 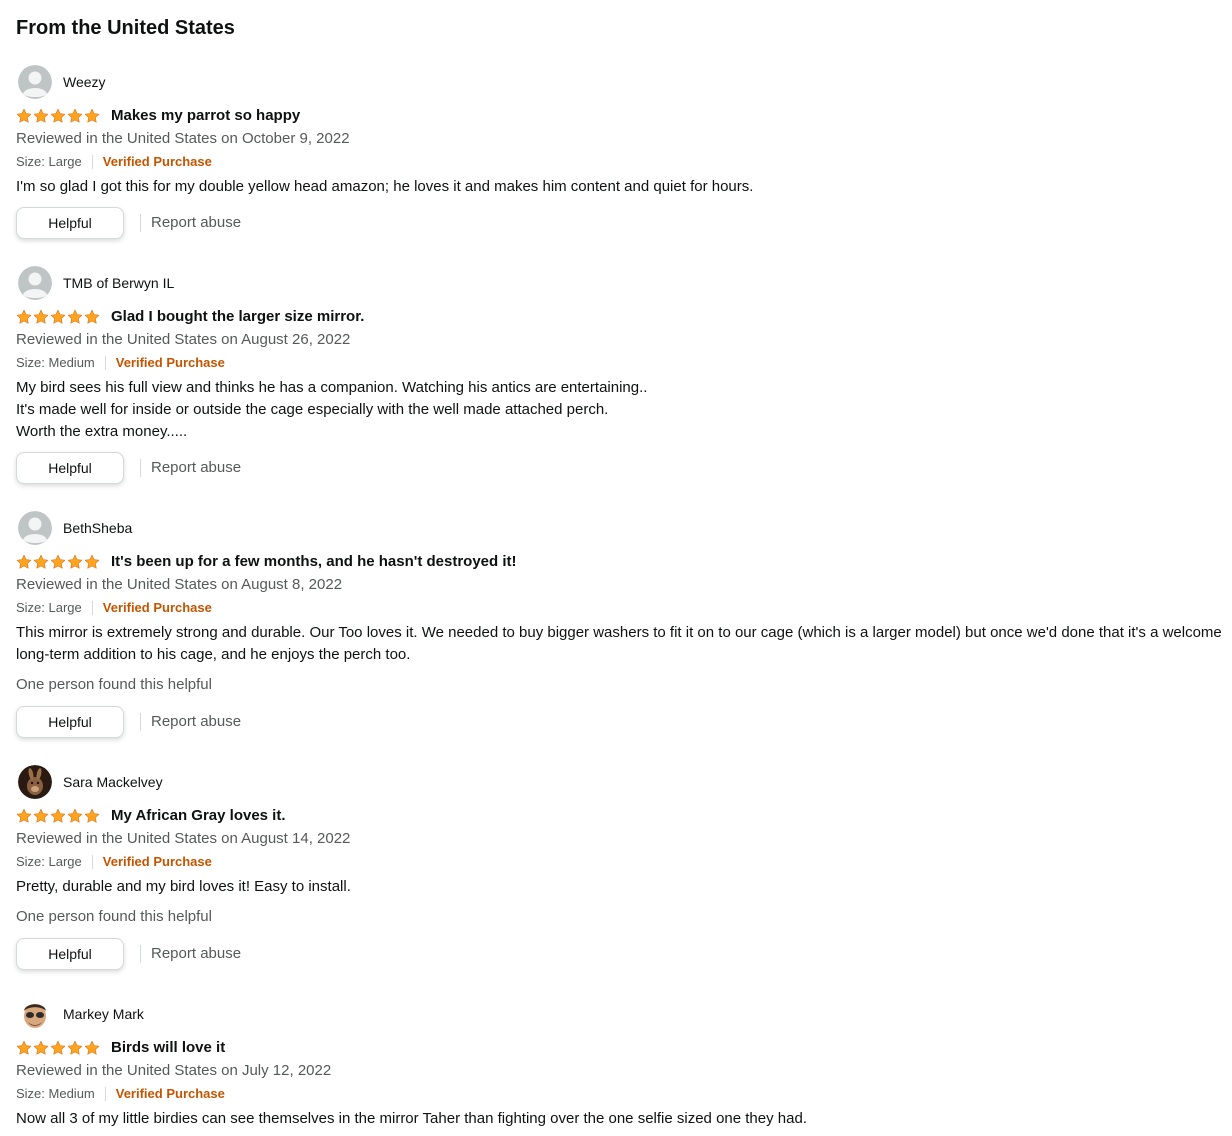 I want to click on review-title: Makes my parrot so happy, so click(x=205, y=116).